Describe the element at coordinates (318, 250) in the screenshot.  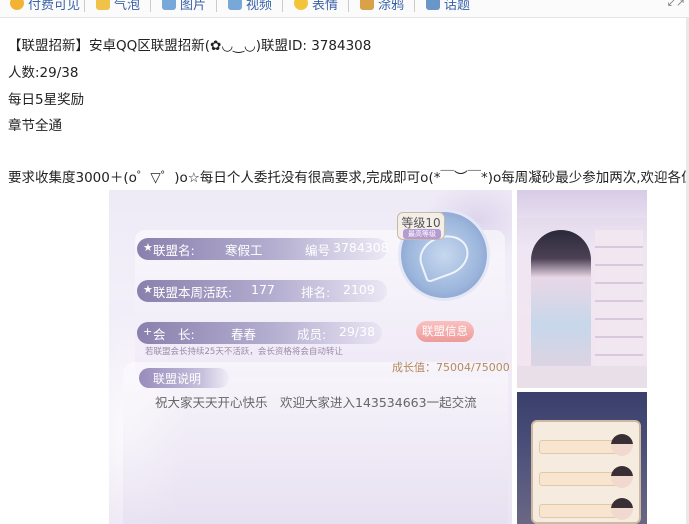
I see `alliance-id-key: 编号` at that location.